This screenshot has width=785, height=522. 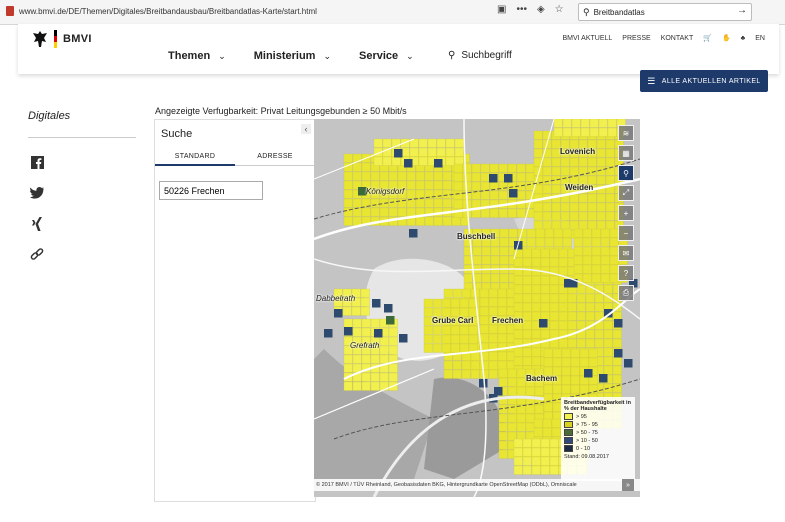 What do you see at coordinates (486, 55) in the screenshot?
I see `site-search-label: Suchbegriff` at bounding box center [486, 55].